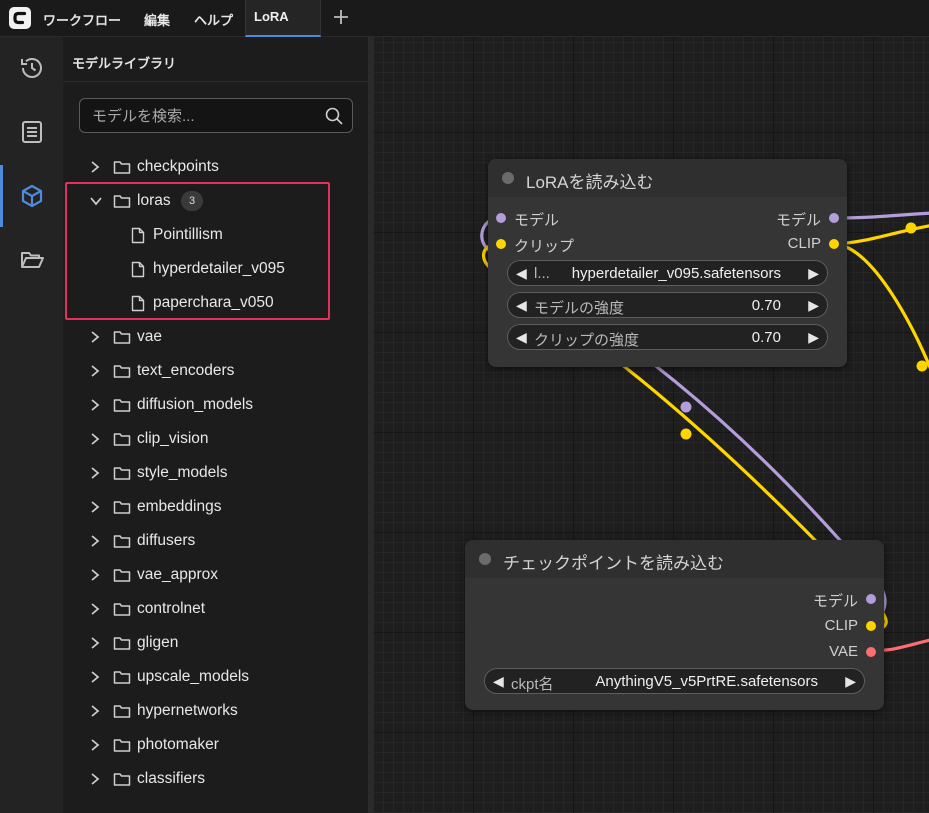 The width and height of the screenshot is (929, 813). What do you see at coordinates (590, 182) in the screenshot?
I see `node-title: LoRAを読み込む` at bounding box center [590, 182].